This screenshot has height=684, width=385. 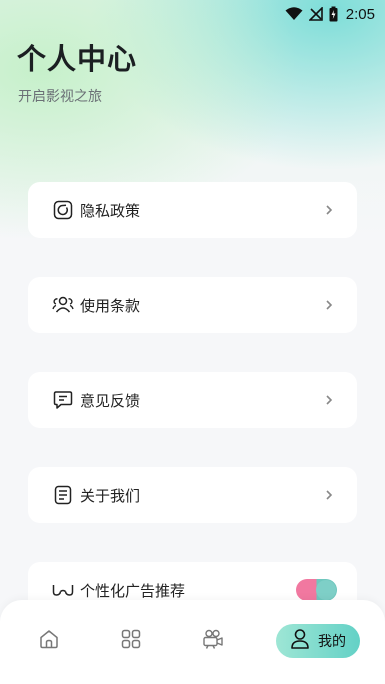 I want to click on personalized-ads-toggle, so click(x=316, y=590).